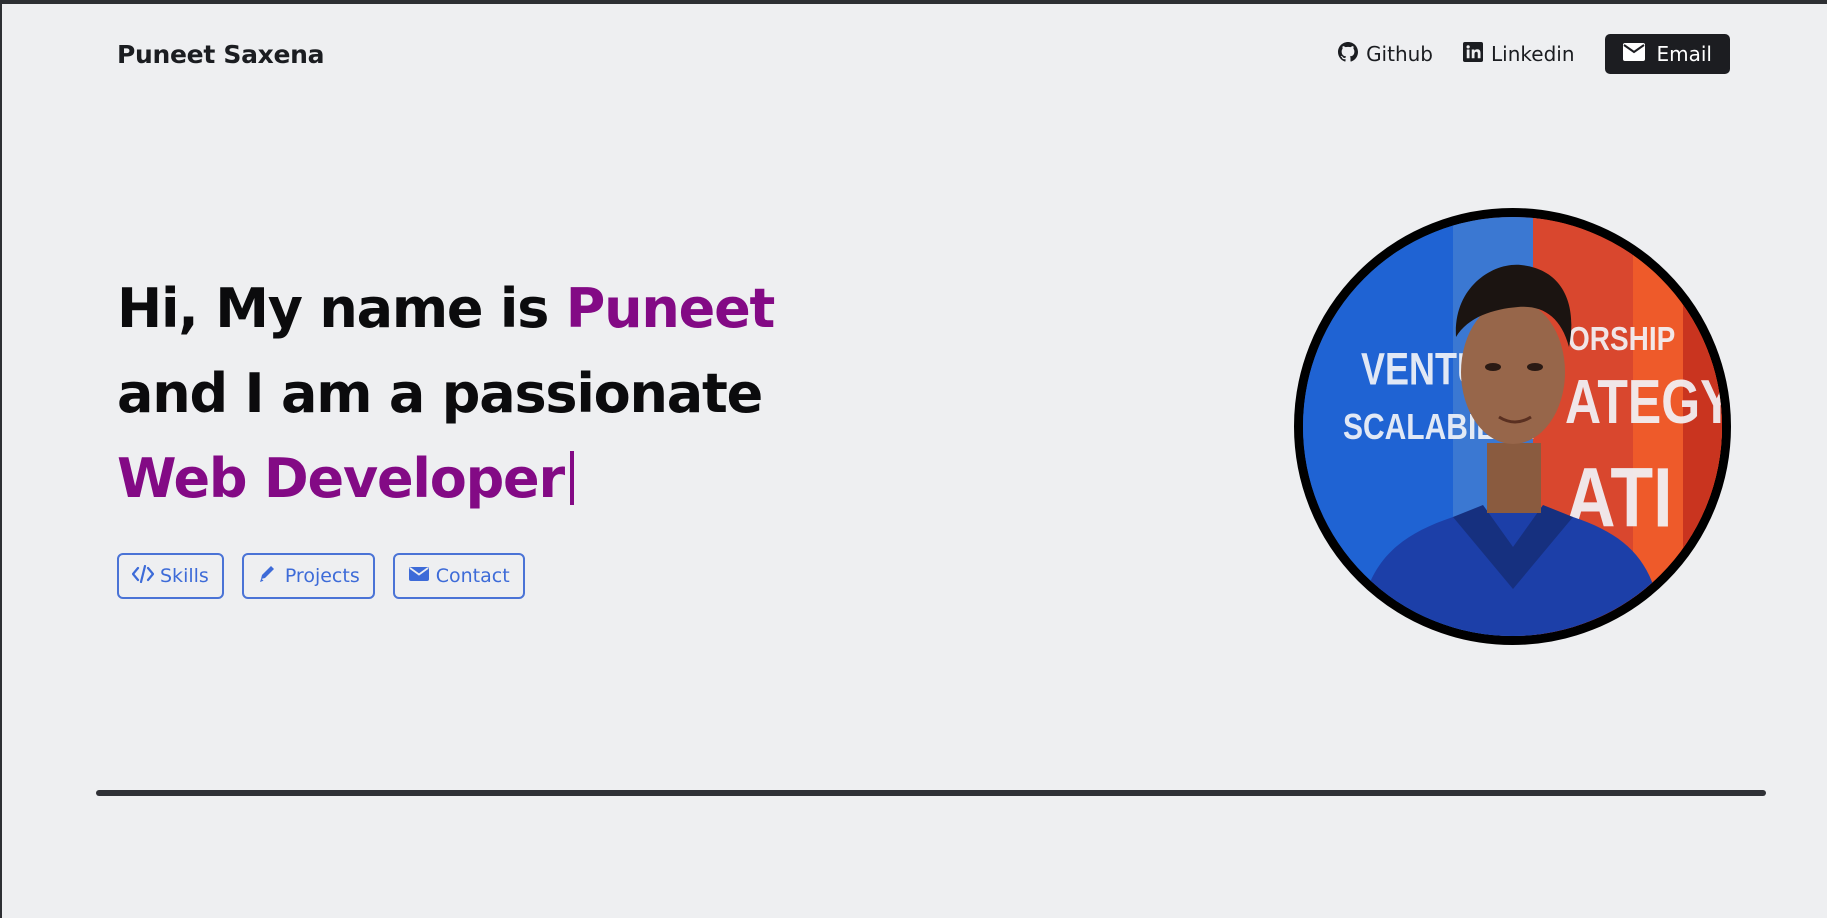  Describe the element at coordinates (221, 54) in the screenshot. I see `brand-name: Puneet Saxena` at that location.